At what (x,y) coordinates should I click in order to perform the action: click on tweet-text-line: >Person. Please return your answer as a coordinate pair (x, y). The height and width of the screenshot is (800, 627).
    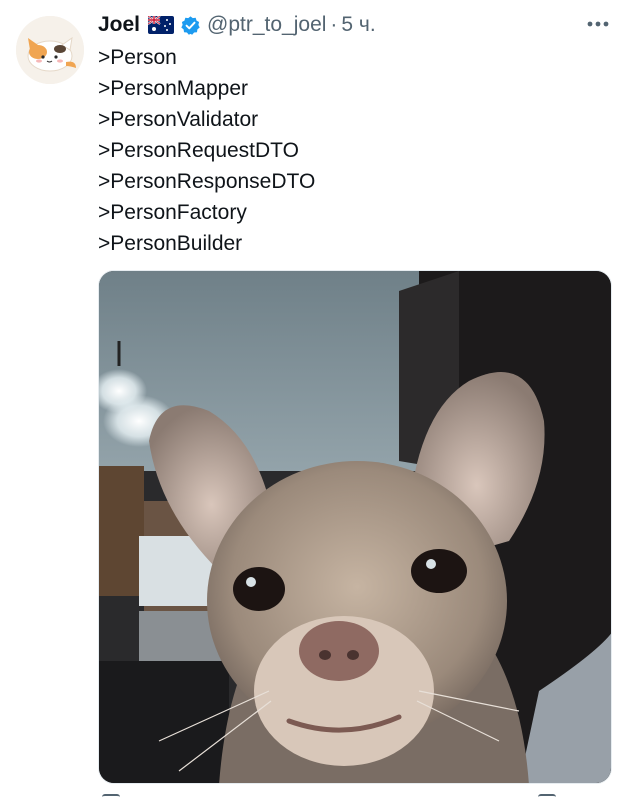
    Looking at the image, I should click on (137, 57).